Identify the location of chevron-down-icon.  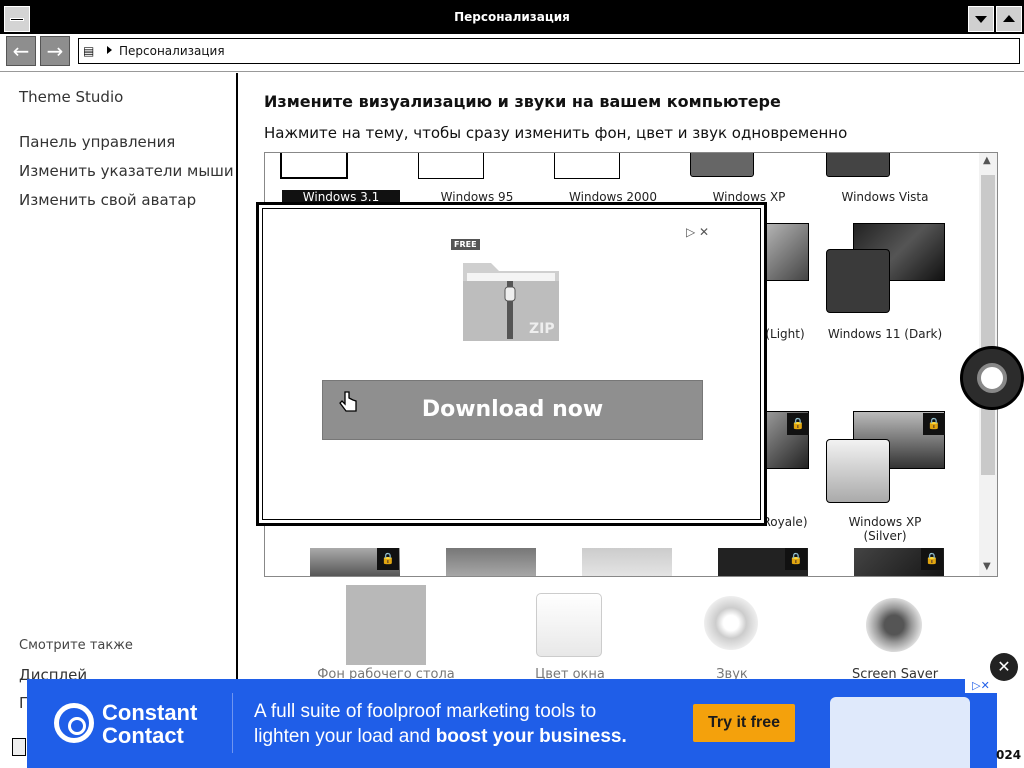
(981, 19).